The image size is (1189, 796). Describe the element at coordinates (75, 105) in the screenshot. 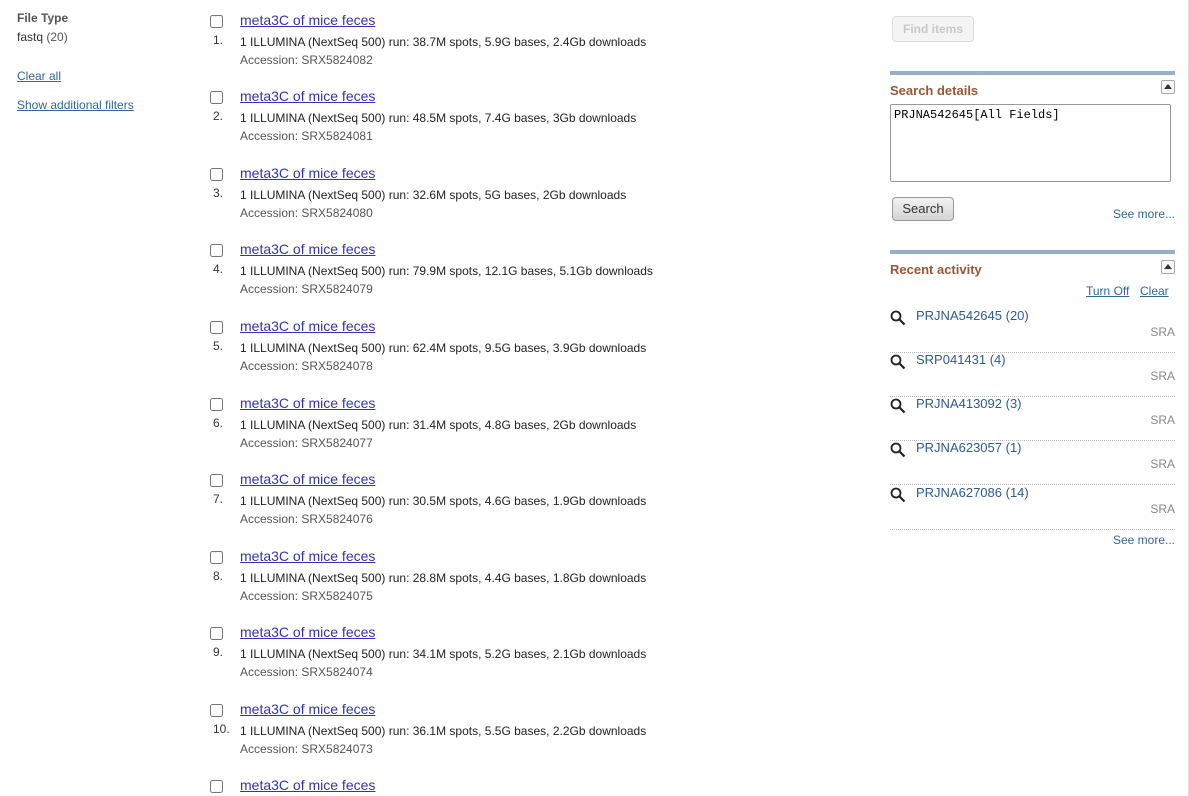

I see `show-additional-filters-link: Show additional filters` at that location.